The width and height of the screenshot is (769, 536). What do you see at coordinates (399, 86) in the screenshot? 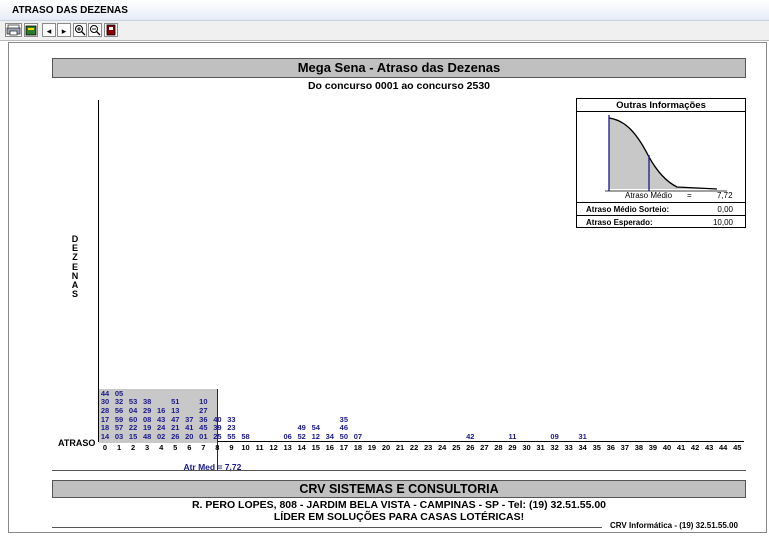
I see `report-subtitle: Do concurso 0001 ao concurso 2530` at bounding box center [399, 86].